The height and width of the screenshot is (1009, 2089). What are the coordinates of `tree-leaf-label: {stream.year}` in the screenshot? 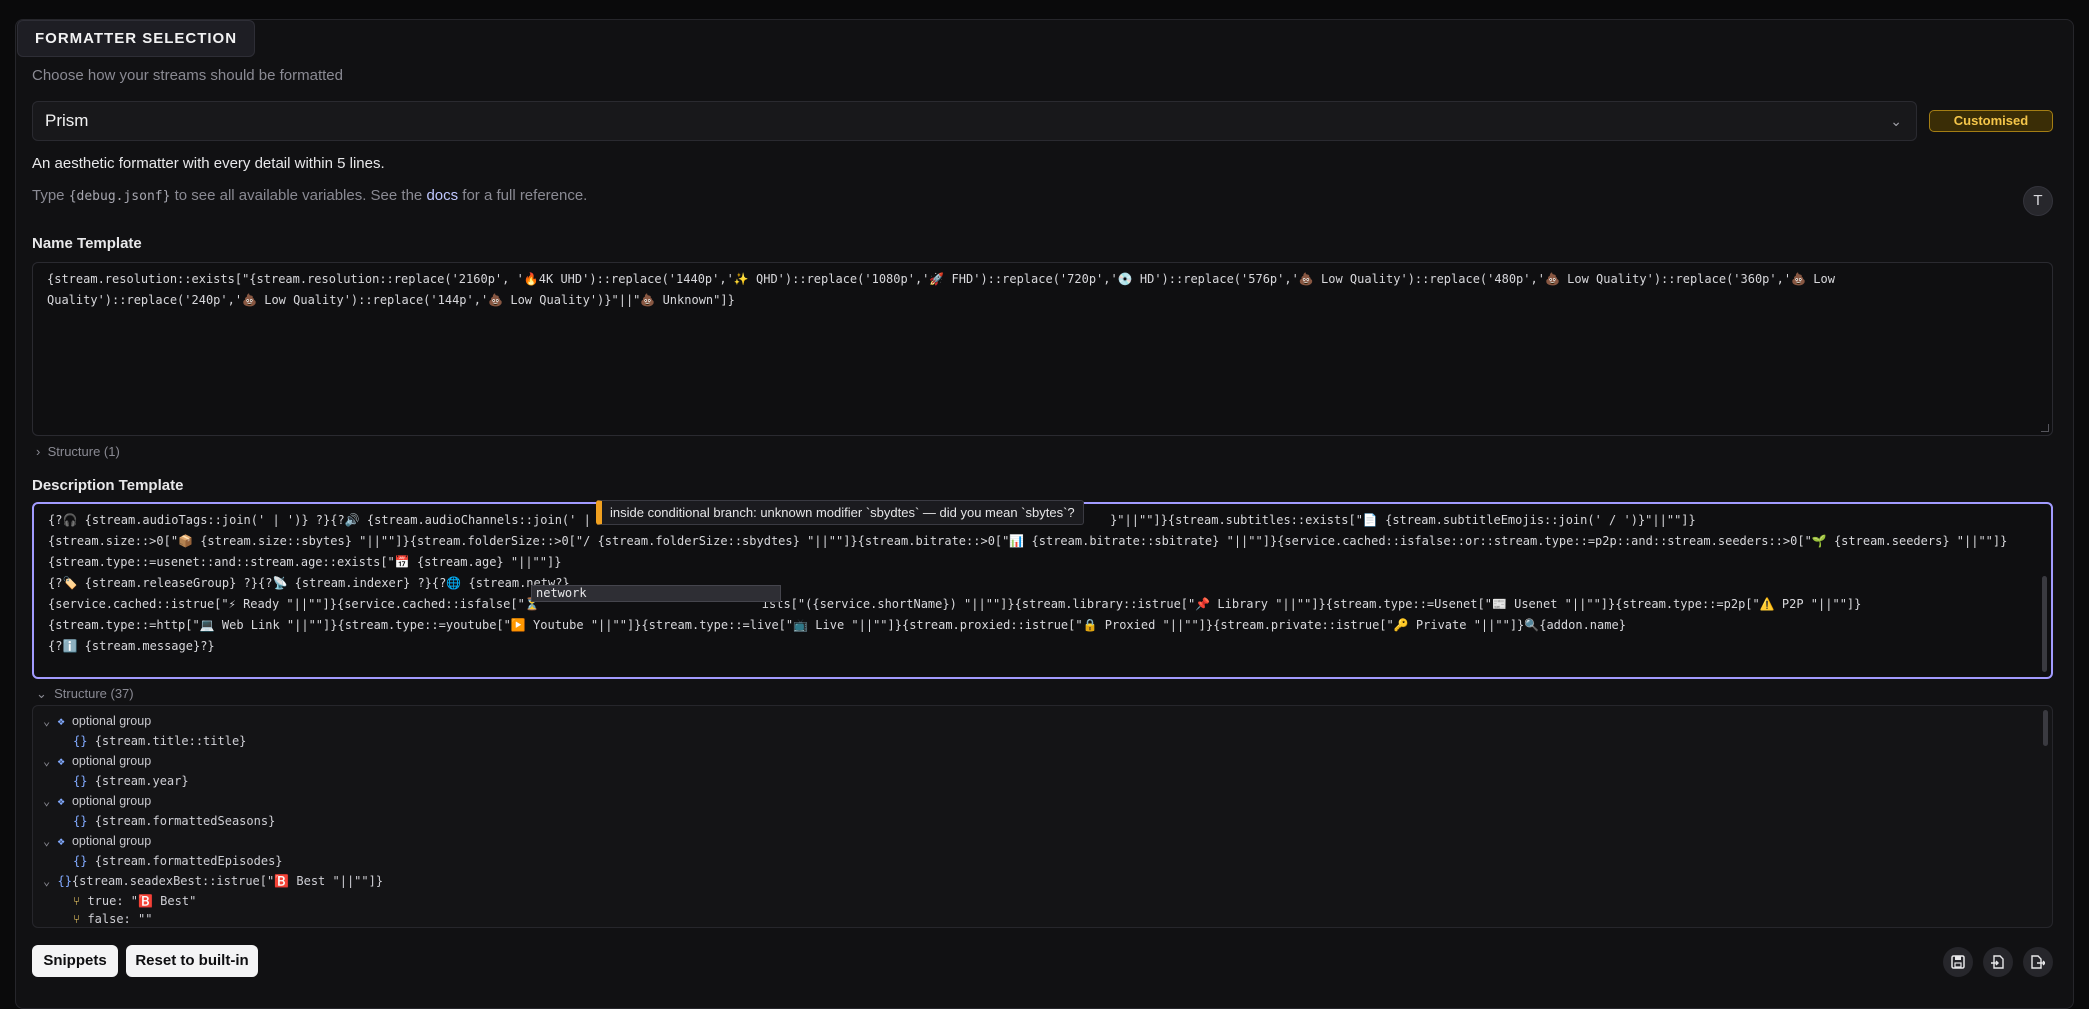 It's located at (141, 781).